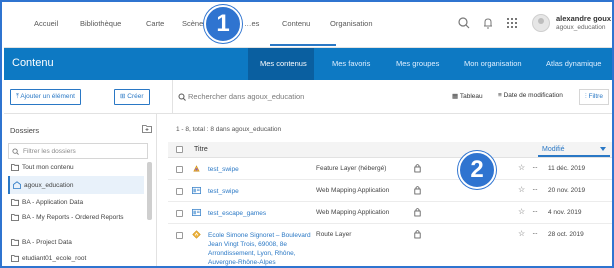  What do you see at coordinates (73, 217) in the screenshot?
I see `folder-label: BA - My Reports - Ordered Reports` at bounding box center [73, 217].